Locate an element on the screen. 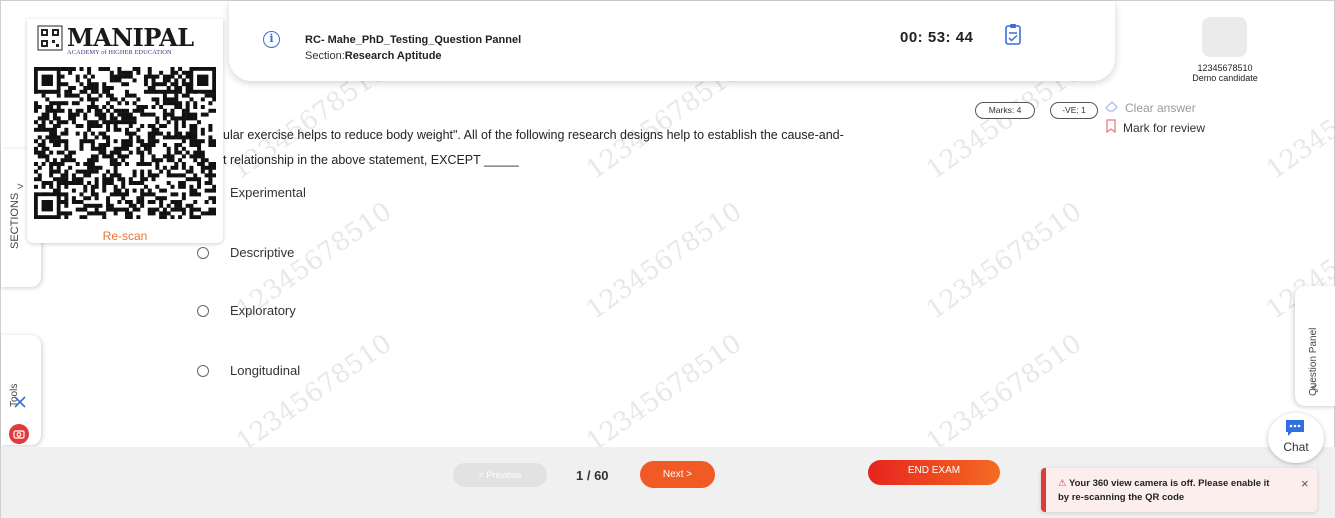 The width and height of the screenshot is (1335, 518). negative-marks-badge: -VE: 1 is located at coordinates (1074, 110).